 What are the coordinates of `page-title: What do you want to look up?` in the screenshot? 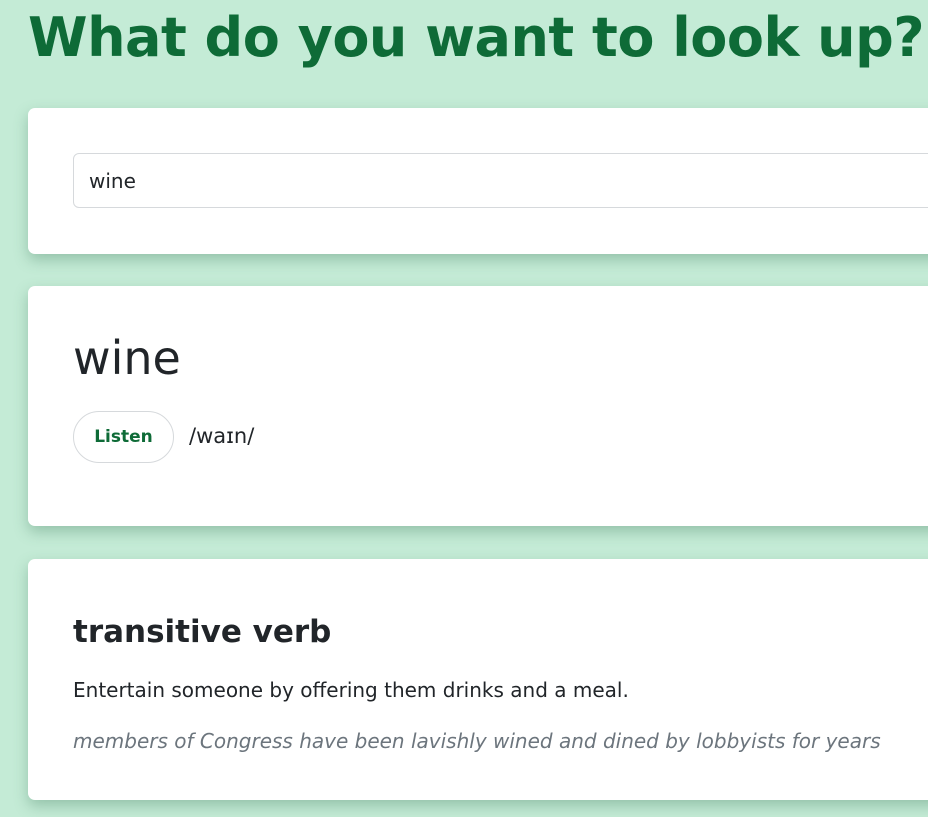 It's located at (476, 37).